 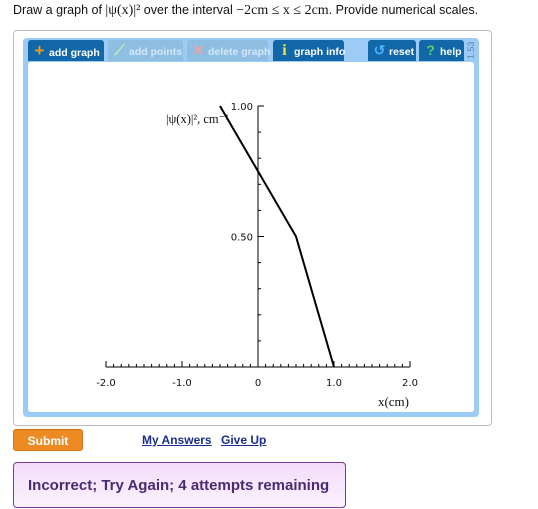 What do you see at coordinates (182, 383) in the screenshot?
I see `x-tick-label: -1.0` at bounding box center [182, 383].